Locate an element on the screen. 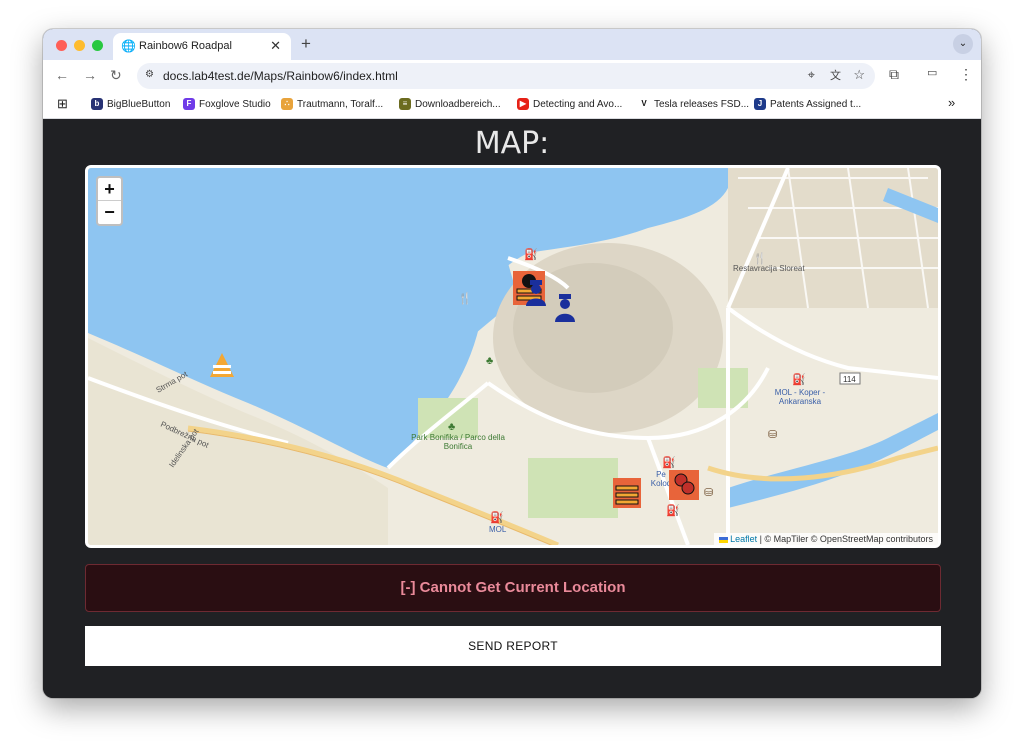 The height and width of the screenshot is (755, 1024). bookmark-item: F Foxglove Studio is located at coordinates (227, 104).